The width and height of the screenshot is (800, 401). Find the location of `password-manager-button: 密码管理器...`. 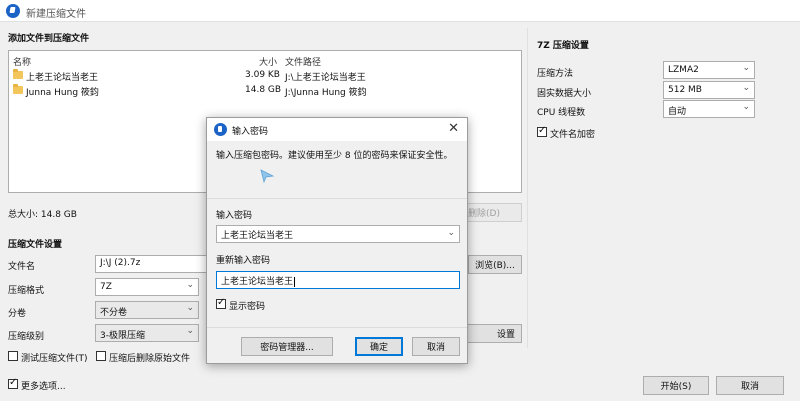

password-manager-button: 密码管理器... is located at coordinates (287, 346).